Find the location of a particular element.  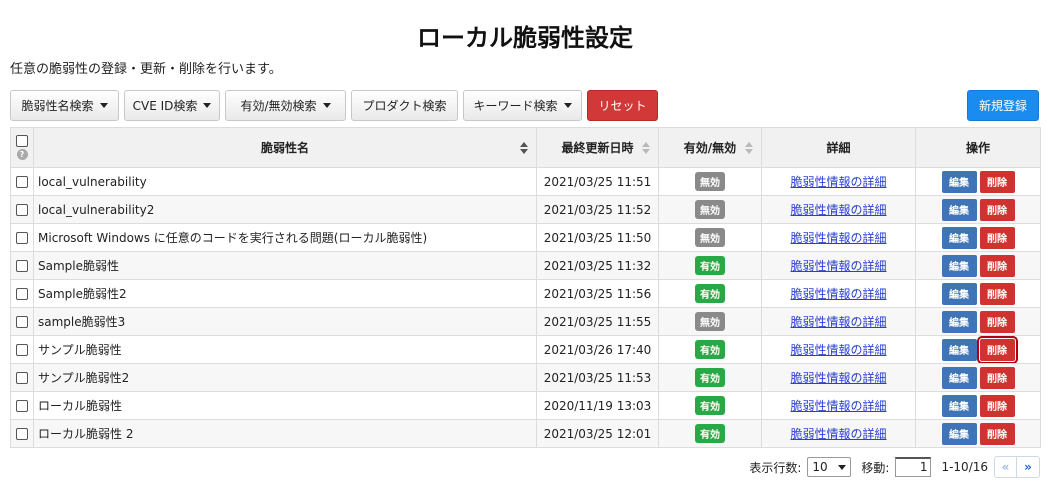

updated-at: 2021/03/25 11:32 is located at coordinates (597, 265).